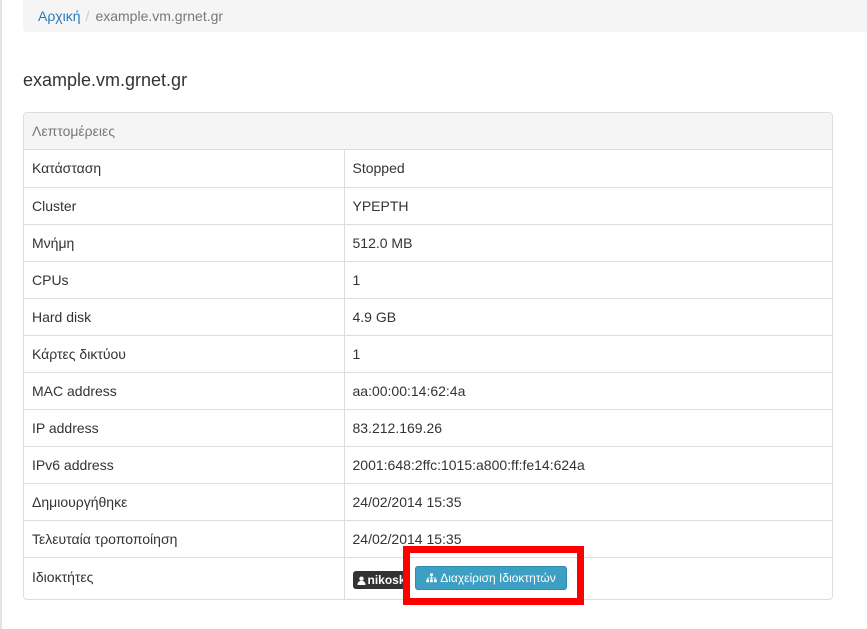  I want to click on owner-badge: nikosk, so click(381, 579).